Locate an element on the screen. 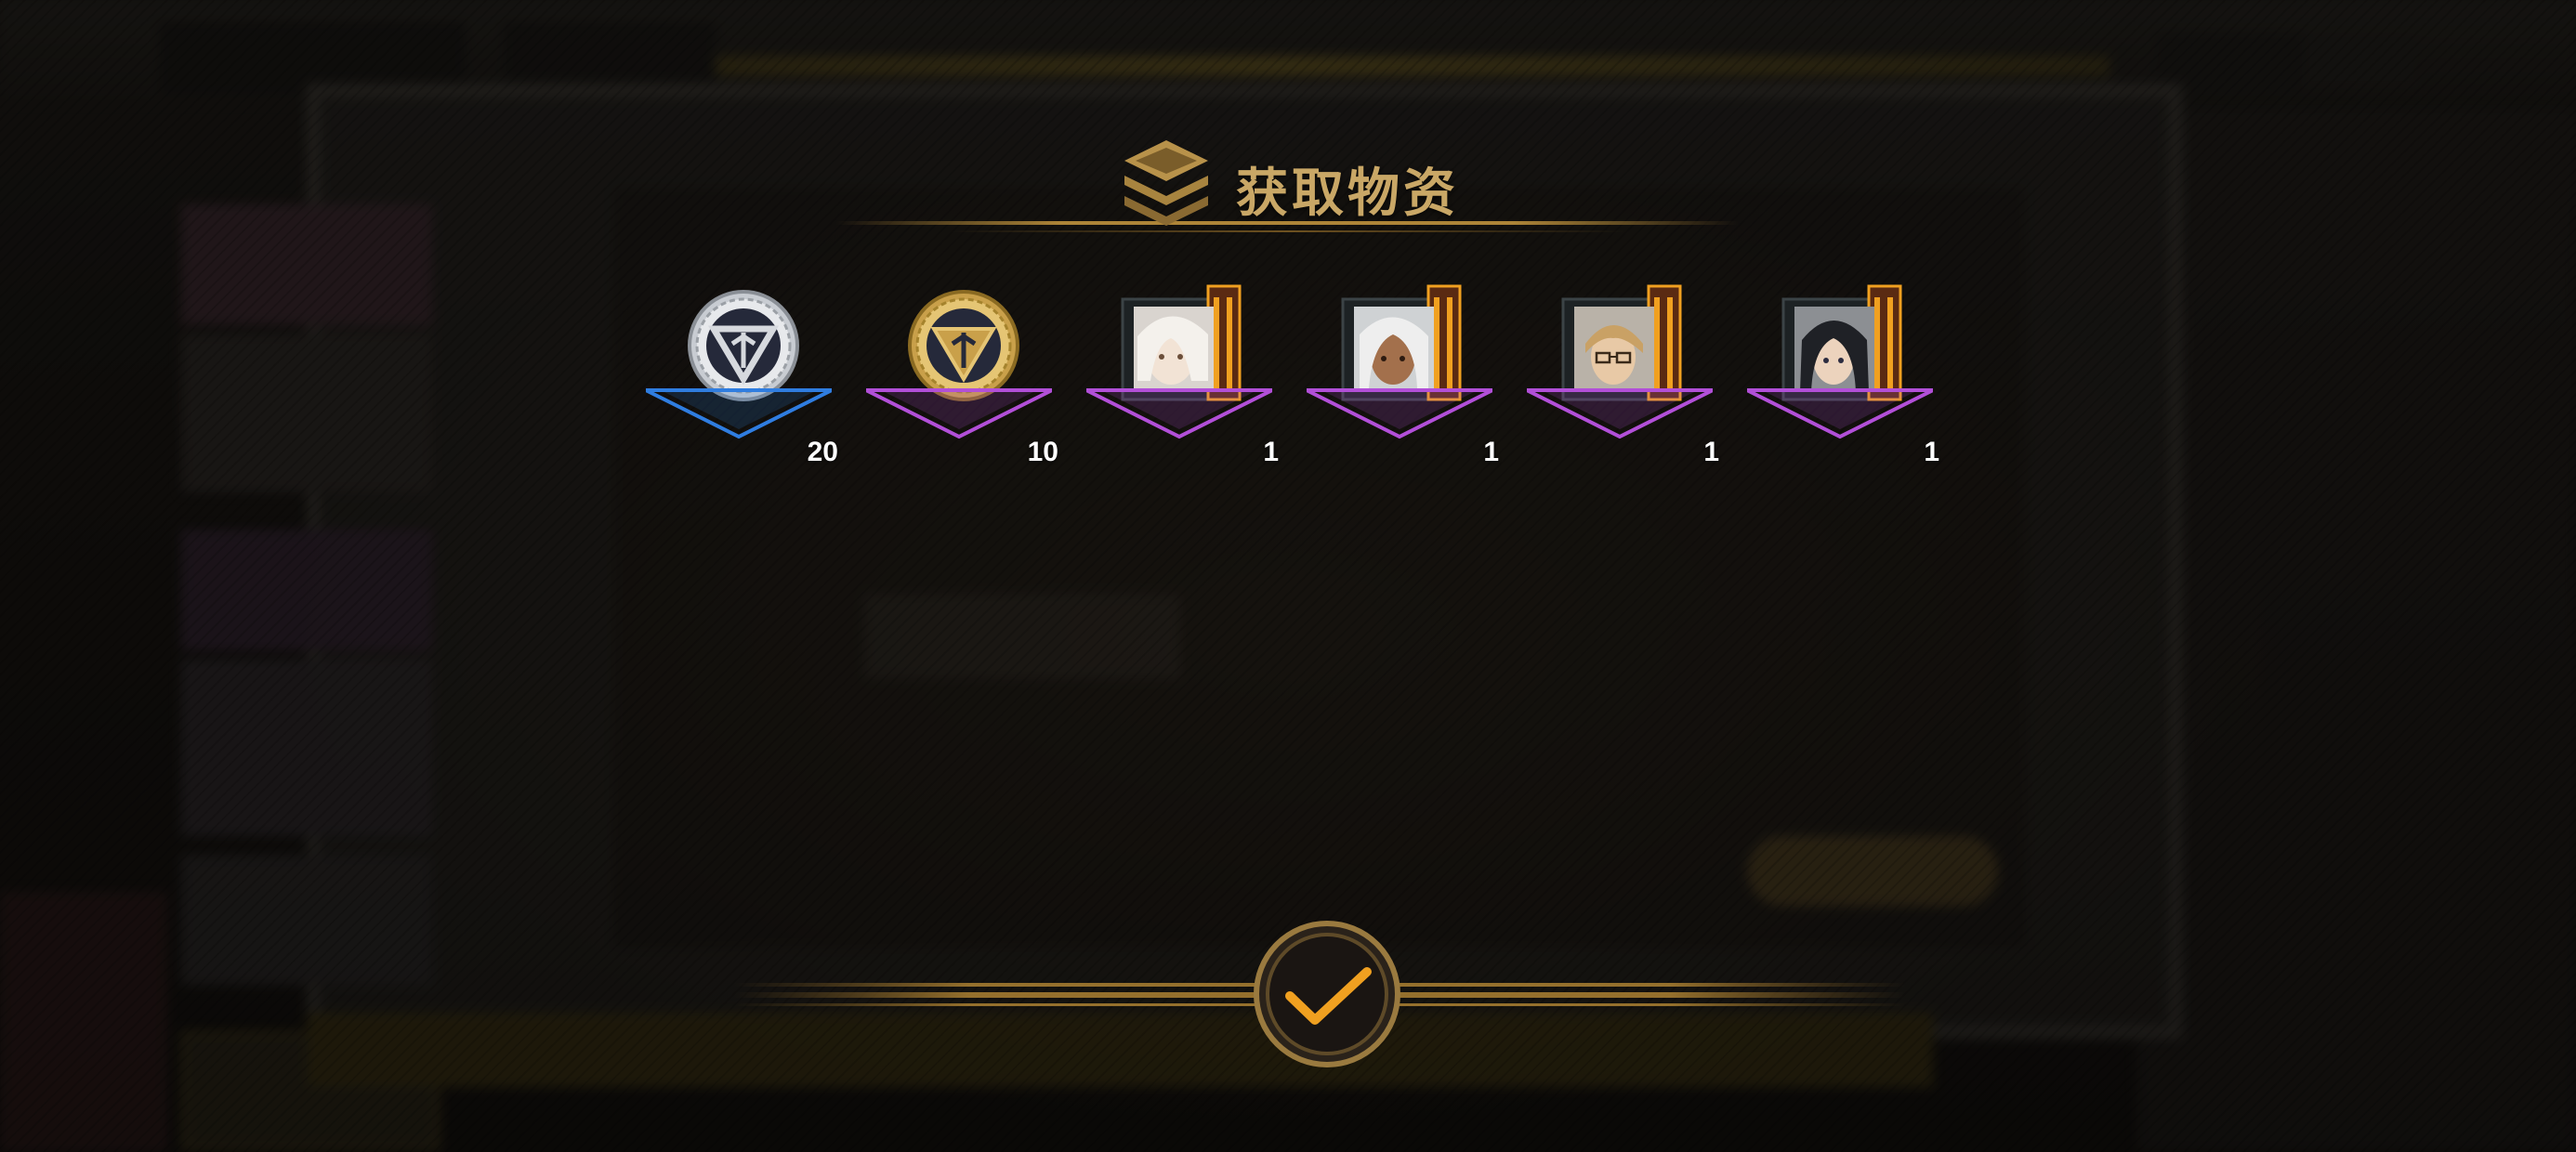 Image resolution: width=2576 pixels, height=1152 pixels. rarity-diamond-blue is located at coordinates (739, 413).